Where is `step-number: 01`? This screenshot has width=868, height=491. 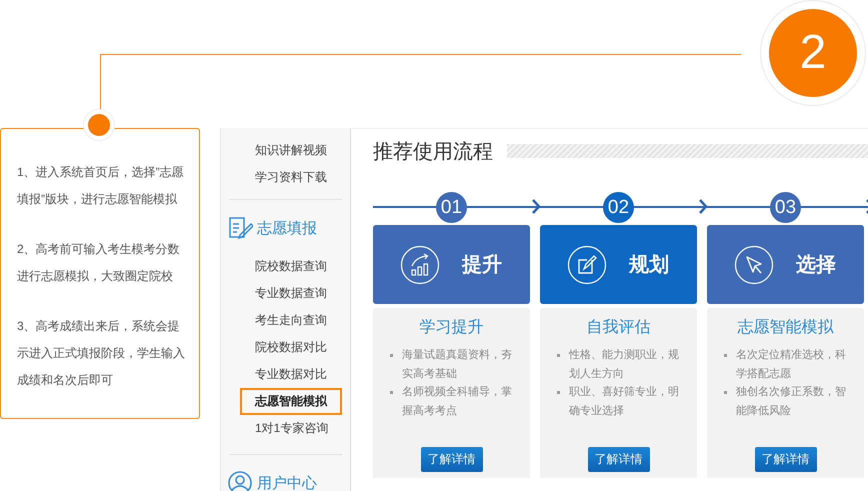 step-number: 01 is located at coordinates (451, 207).